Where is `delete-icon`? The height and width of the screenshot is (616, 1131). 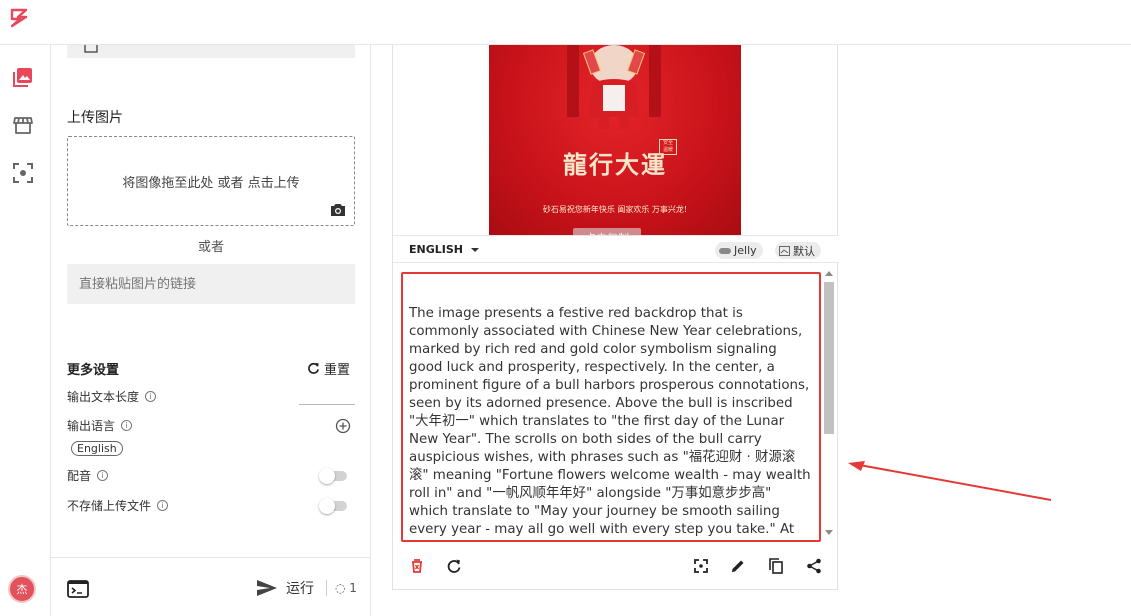 delete-icon is located at coordinates (417, 566).